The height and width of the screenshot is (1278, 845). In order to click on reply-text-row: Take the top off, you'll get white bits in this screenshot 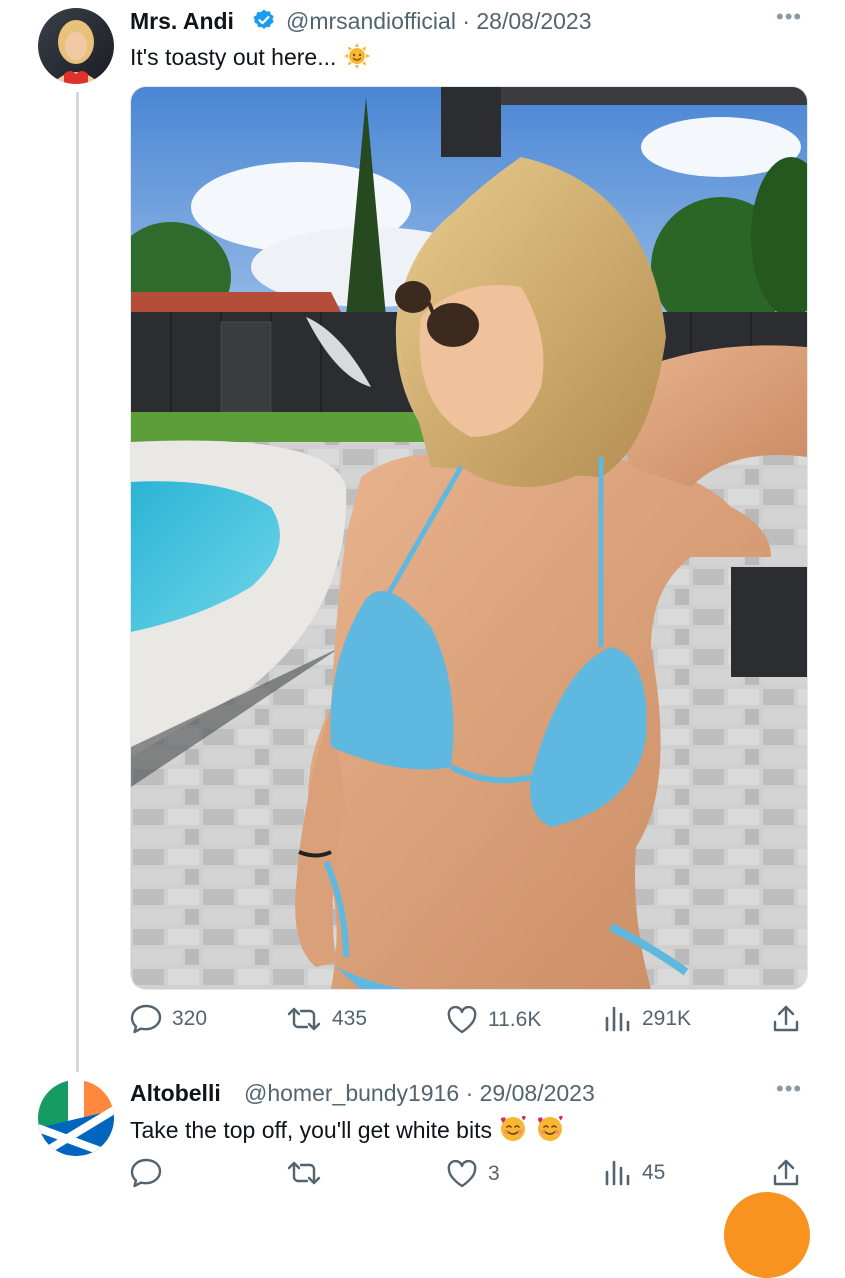, I will do `click(347, 1132)`.